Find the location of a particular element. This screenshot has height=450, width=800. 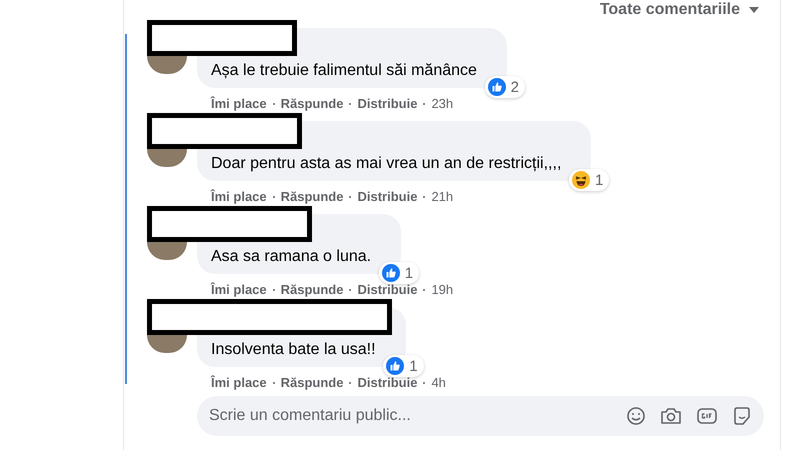

reaction-badge: 2 is located at coordinates (504, 87).